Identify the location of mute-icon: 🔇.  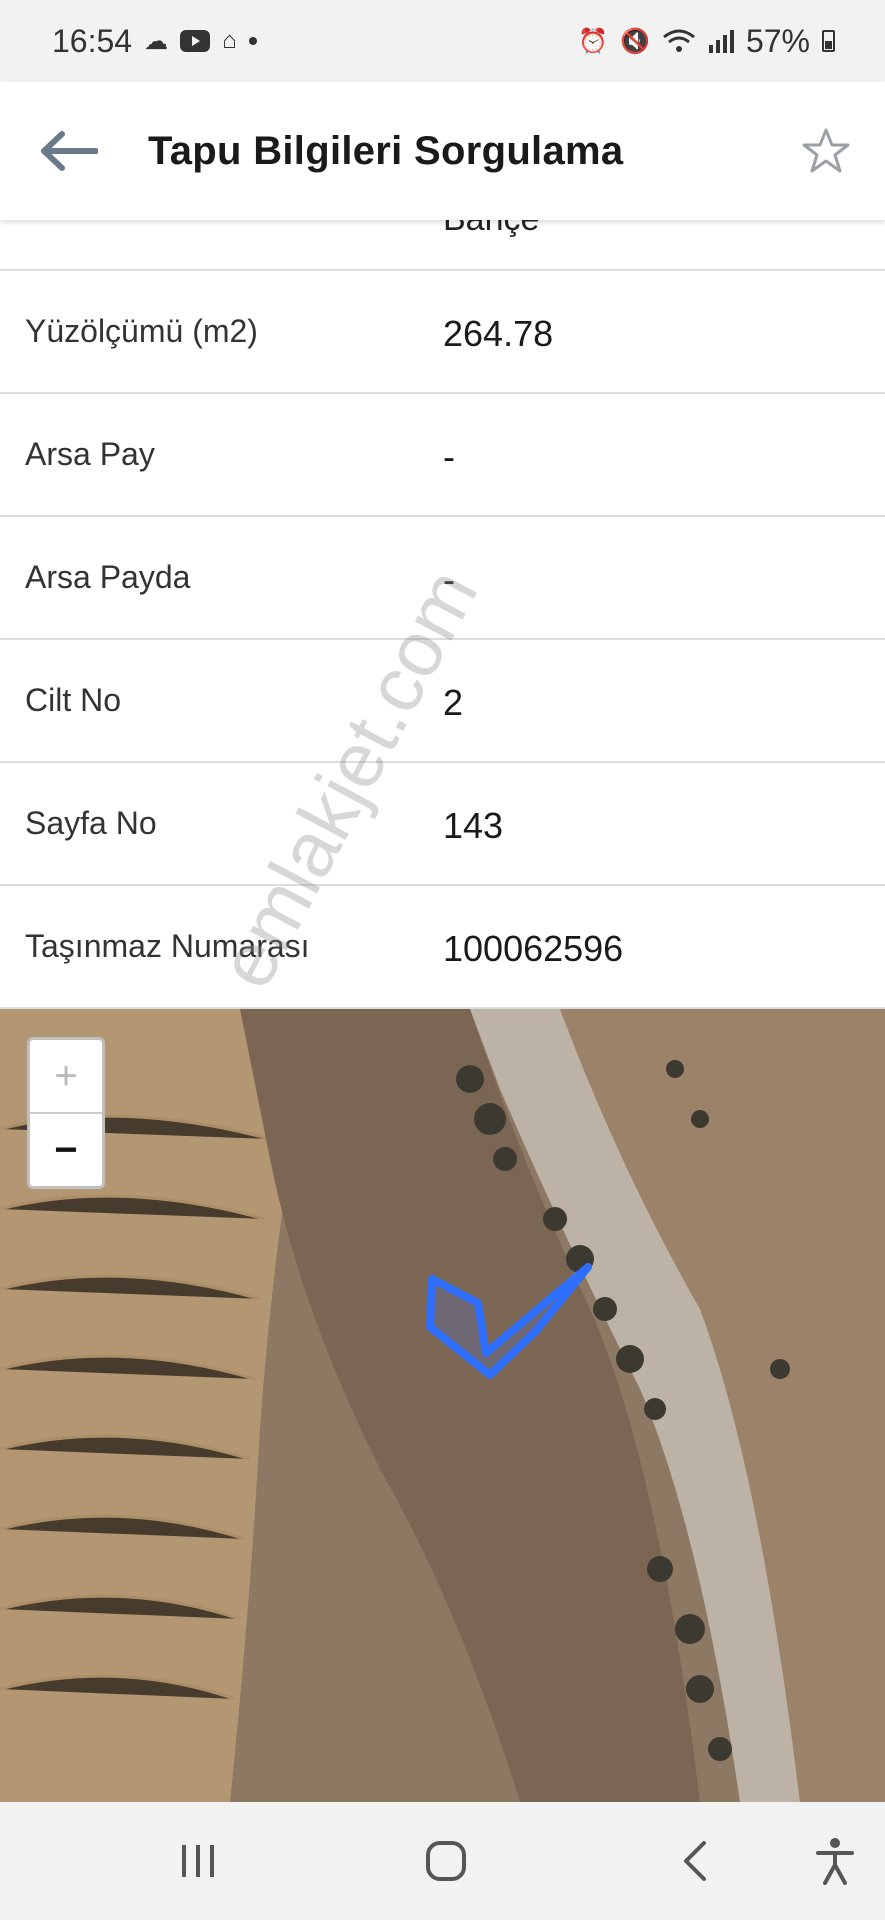
(635, 41).